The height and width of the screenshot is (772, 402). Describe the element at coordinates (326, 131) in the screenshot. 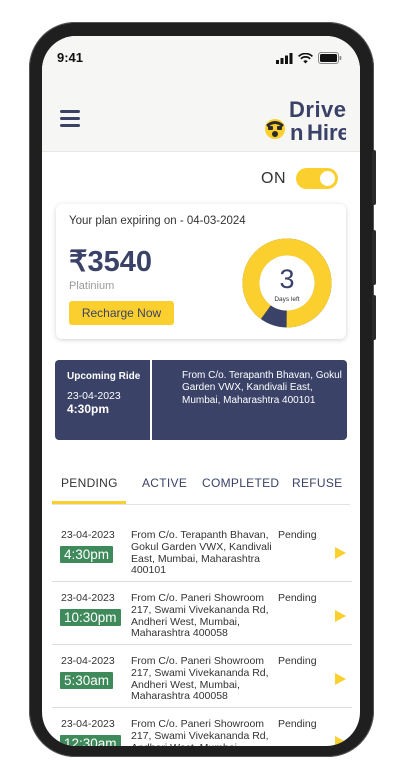

I see `svg-text: Hire` at that location.